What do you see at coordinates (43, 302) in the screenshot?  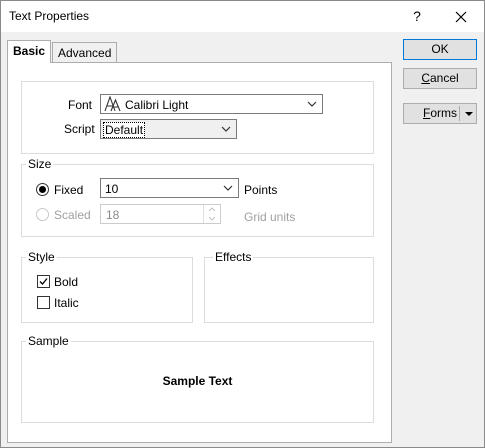 I see `italic-checkbox` at bounding box center [43, 302].